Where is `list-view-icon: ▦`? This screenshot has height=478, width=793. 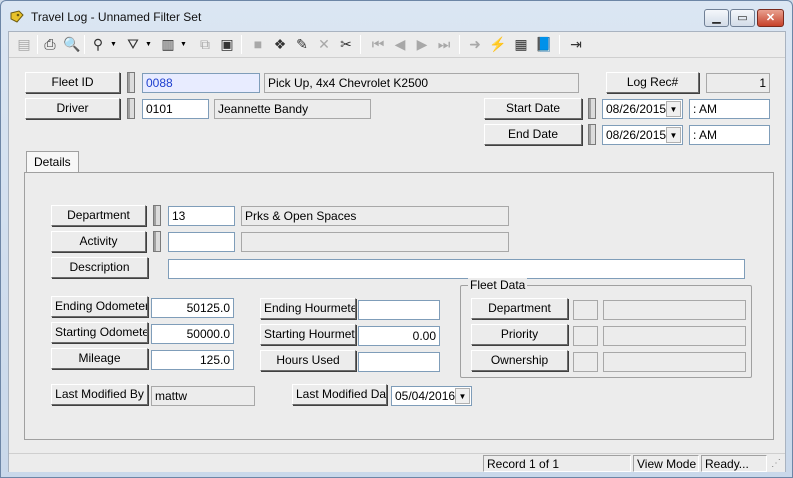 list-view-icon: ▦ is located at coordinates (521, 44).